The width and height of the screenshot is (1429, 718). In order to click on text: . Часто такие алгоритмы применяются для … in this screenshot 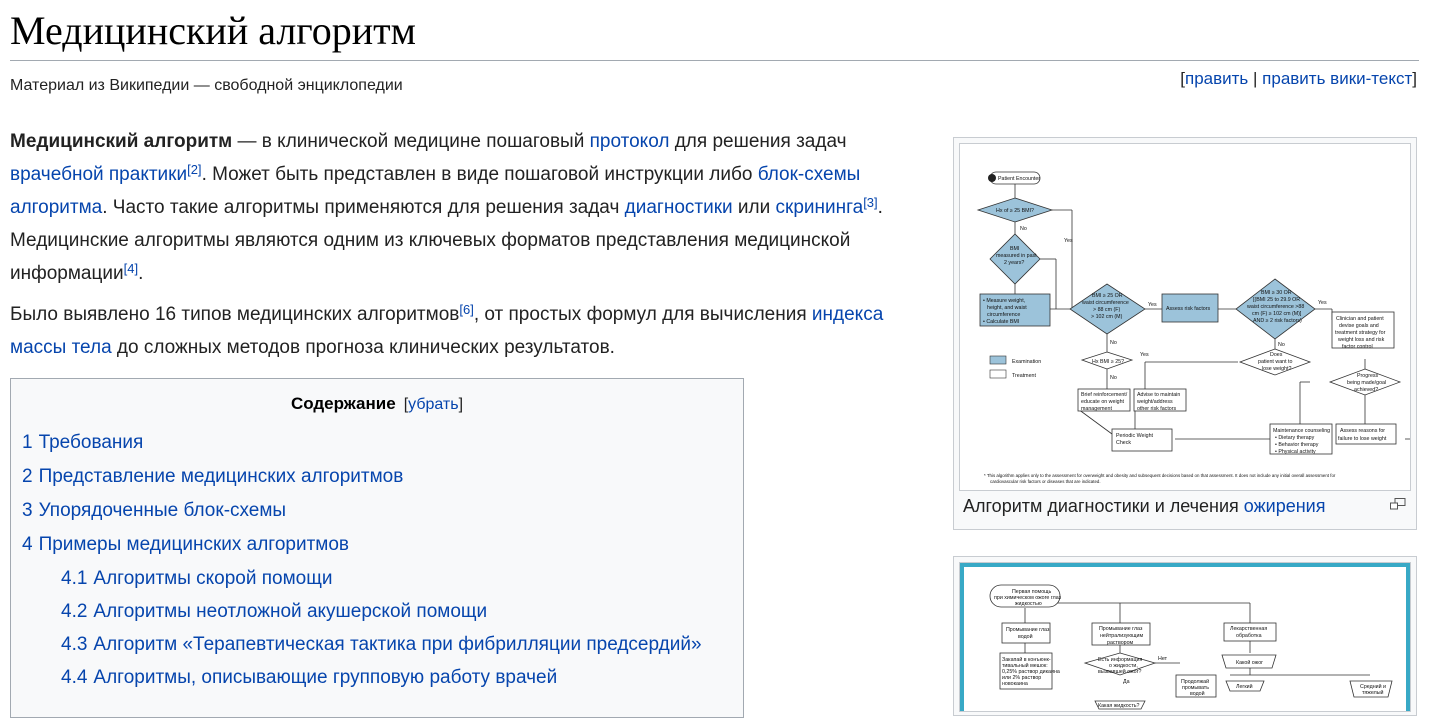, I will do `click(363, 207)`.